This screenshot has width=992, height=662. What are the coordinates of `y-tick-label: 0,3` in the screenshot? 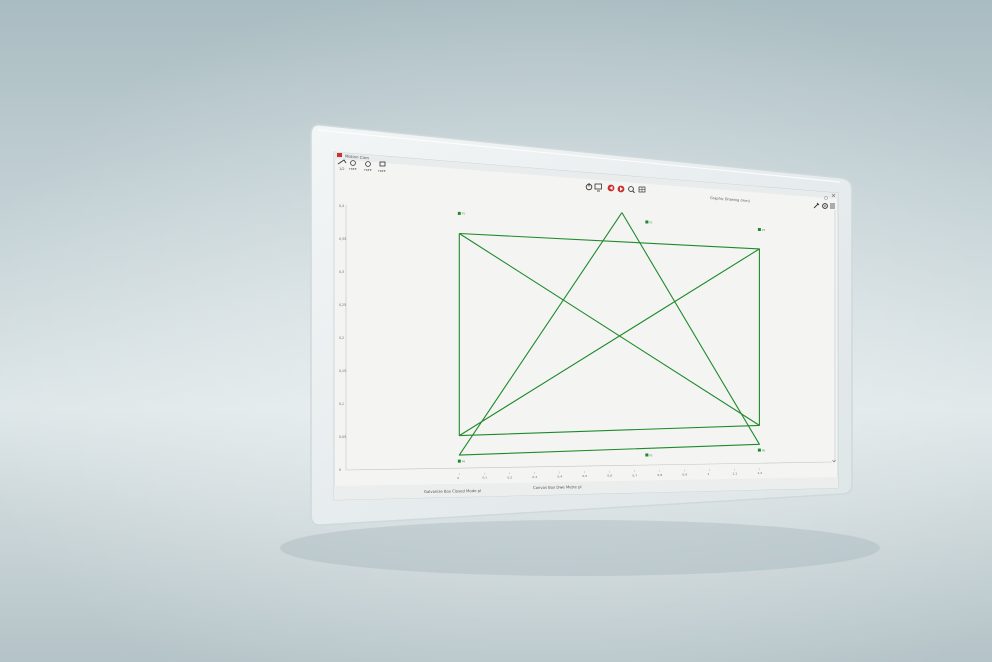 It's located at (341, 272).